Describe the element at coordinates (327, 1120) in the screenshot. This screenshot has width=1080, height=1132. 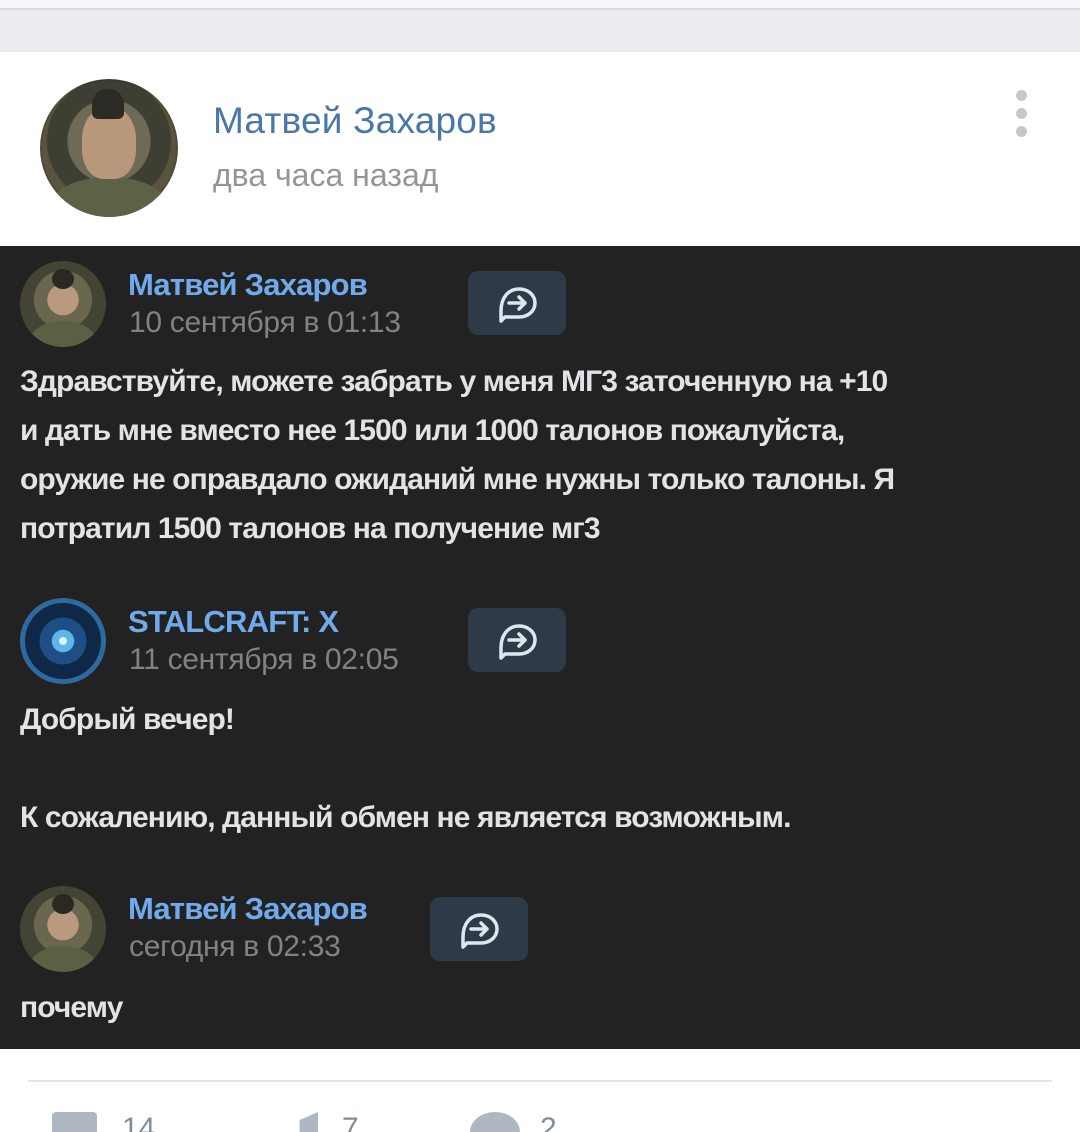
I see `share-button: 7` at that location.